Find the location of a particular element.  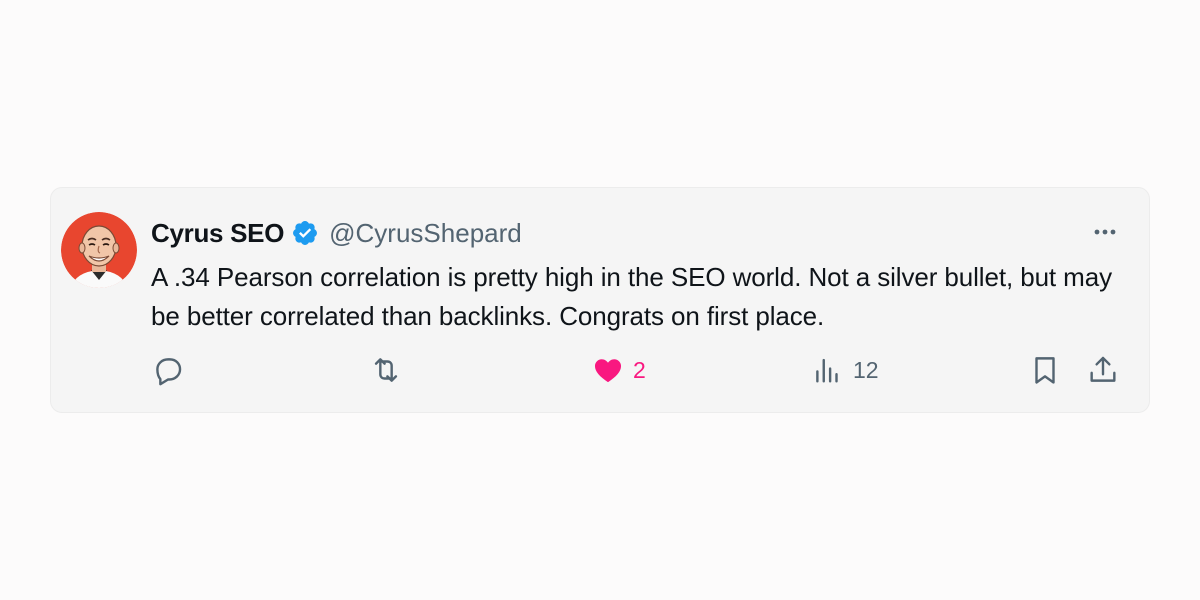

like-button: 2 is located at coordinates (618, 370).